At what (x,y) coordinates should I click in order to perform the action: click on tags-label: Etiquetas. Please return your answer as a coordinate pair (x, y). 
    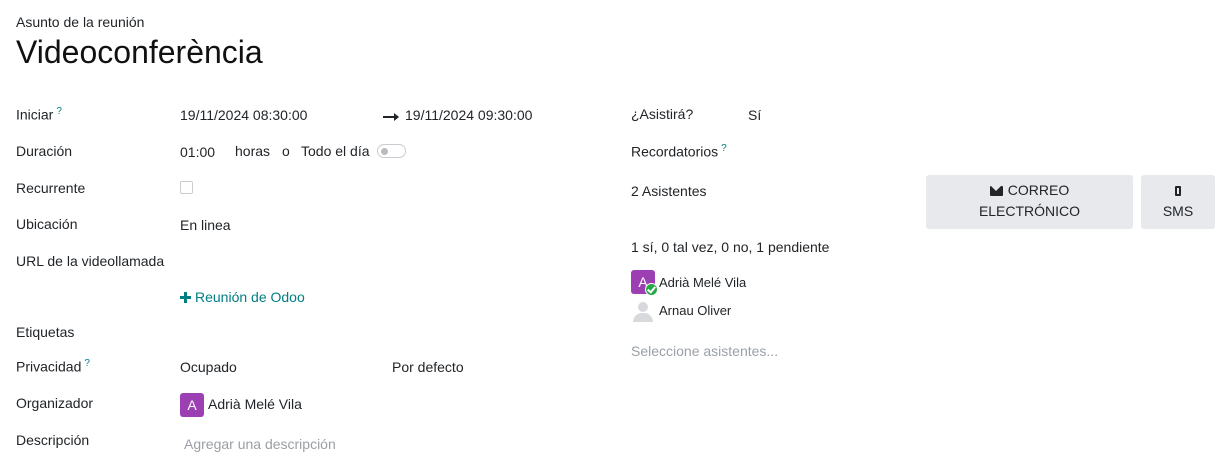
    Looking at the image, I should click on (45, 332).